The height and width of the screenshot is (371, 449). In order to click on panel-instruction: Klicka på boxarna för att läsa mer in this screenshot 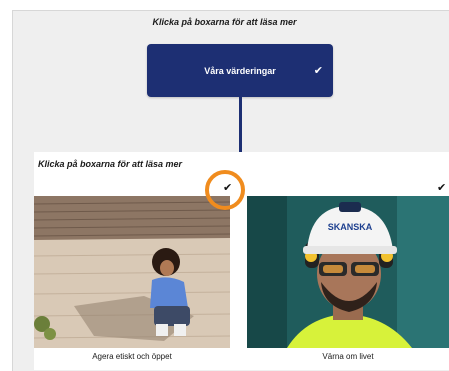, I will do `click(110, 164)`.